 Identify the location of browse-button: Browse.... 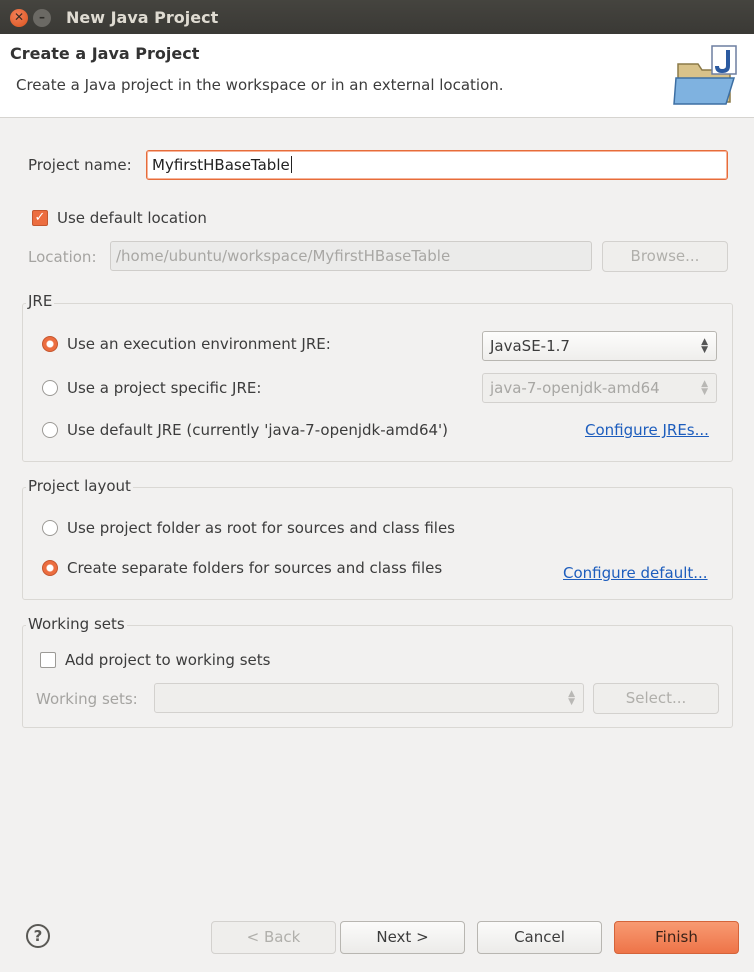
(665, 256).